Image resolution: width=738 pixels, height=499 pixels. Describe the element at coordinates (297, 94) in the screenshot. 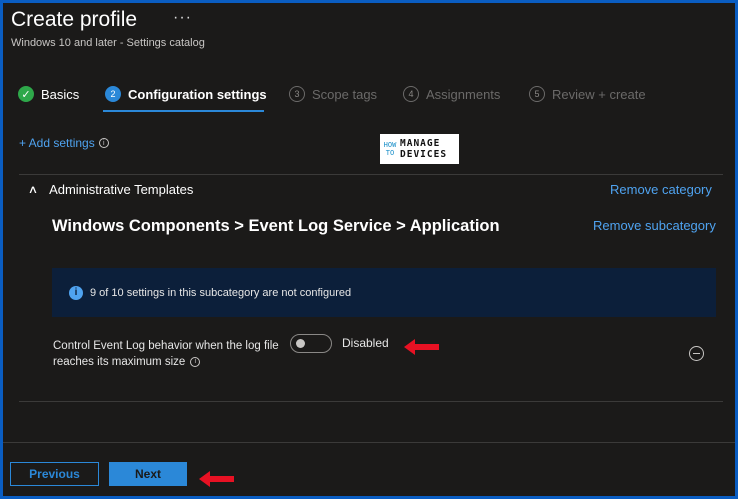

I see `step-number: 3` at that location.